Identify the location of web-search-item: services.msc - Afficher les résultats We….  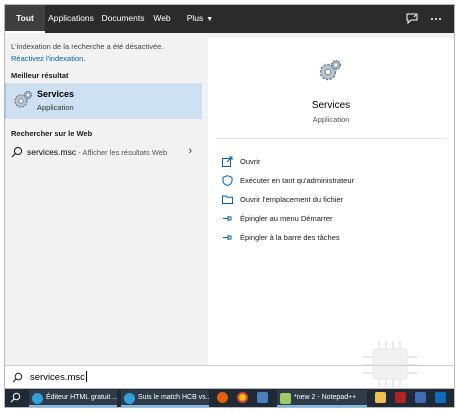
(103, 153).